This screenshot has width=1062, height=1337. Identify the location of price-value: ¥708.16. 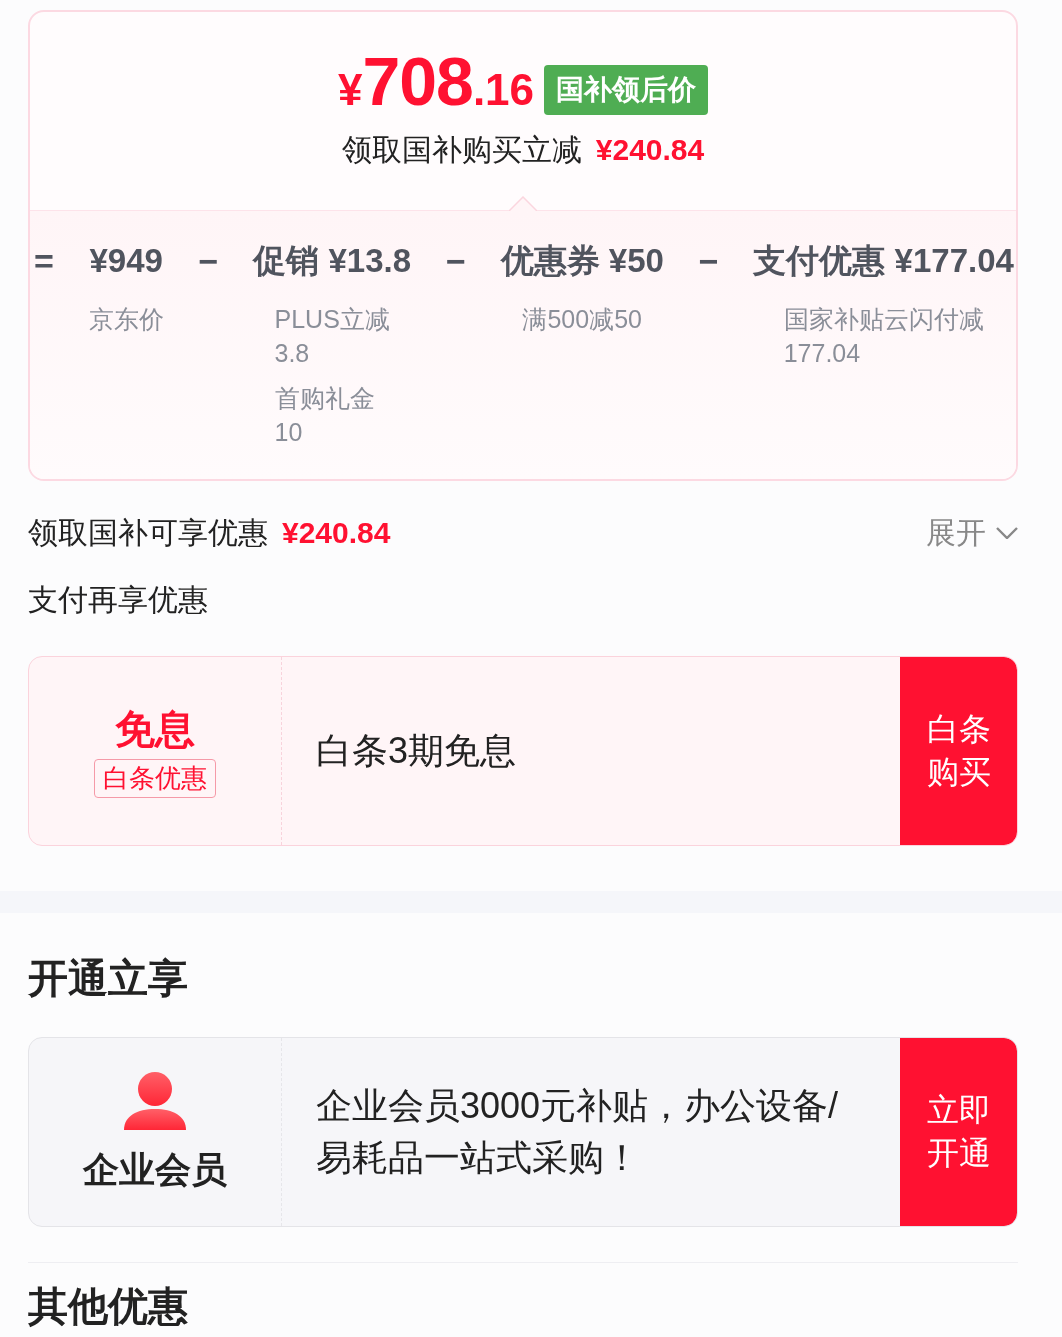
(436, 83).